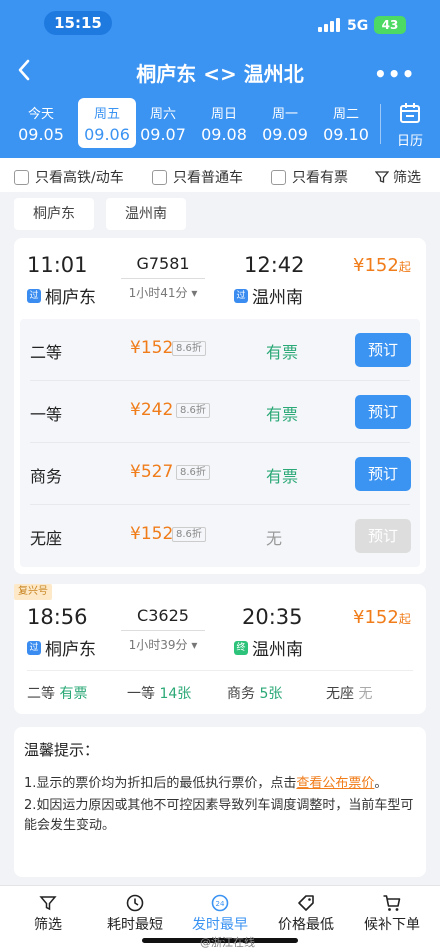 The width and height of the screenshot is (440, 952). What do you see at coordinates (255, 694) in the screenshot?
I see `seat-summary: 商务 5张` at bounding box center [255, 694].